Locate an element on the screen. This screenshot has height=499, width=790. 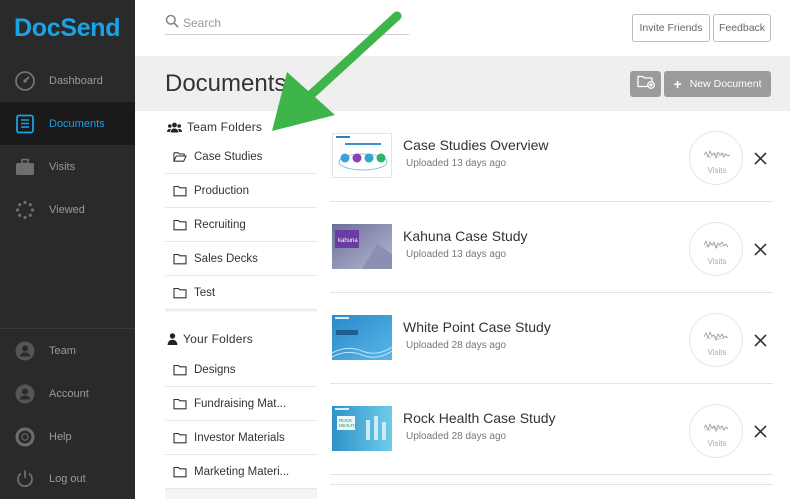
sidebar-item-dashboard: Dashboard is located at coordinates (67, 80).